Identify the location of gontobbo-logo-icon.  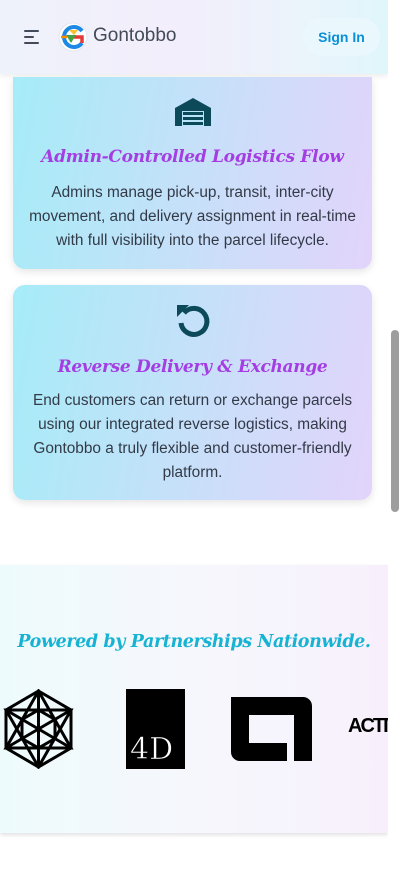
(73, 37).